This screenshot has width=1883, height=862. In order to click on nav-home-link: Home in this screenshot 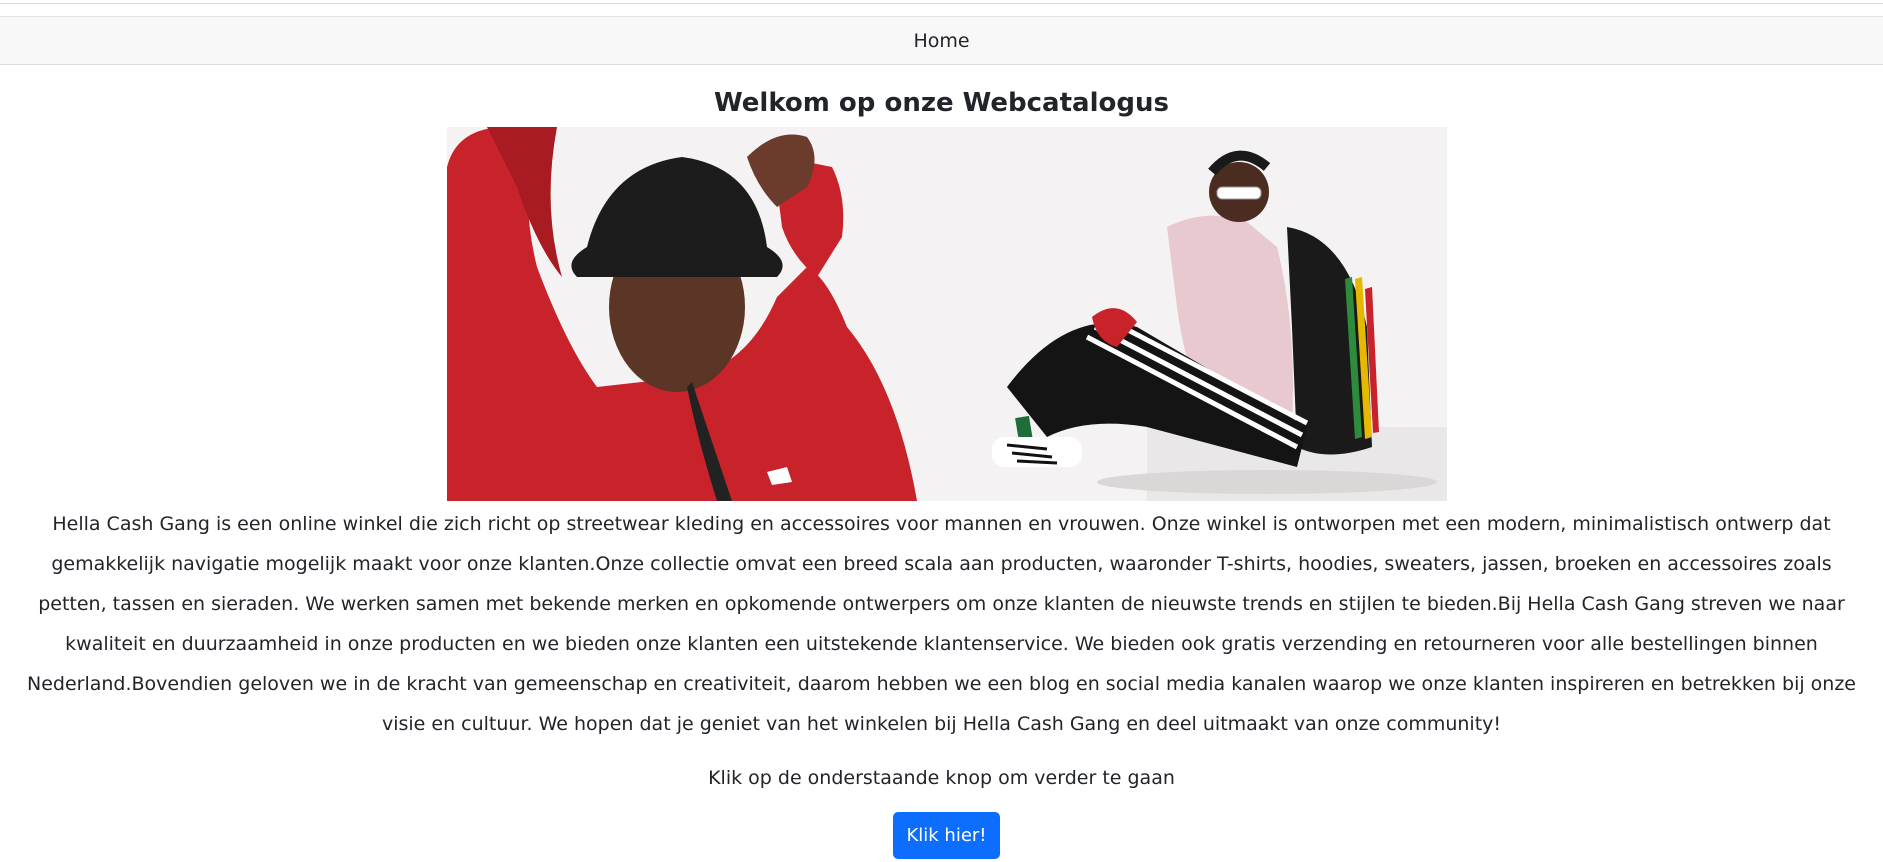, I will do `click(941, 41)`.